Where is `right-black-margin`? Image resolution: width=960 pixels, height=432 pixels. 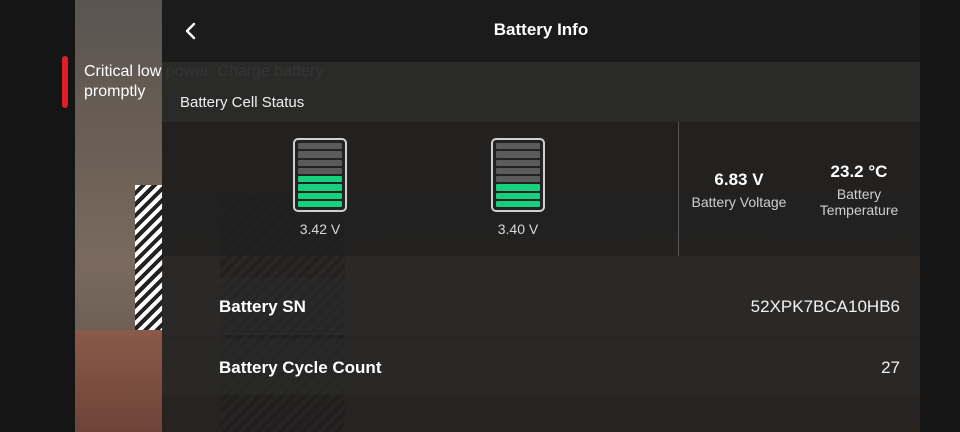
right-black-margin is located at coordinates (940, 216).